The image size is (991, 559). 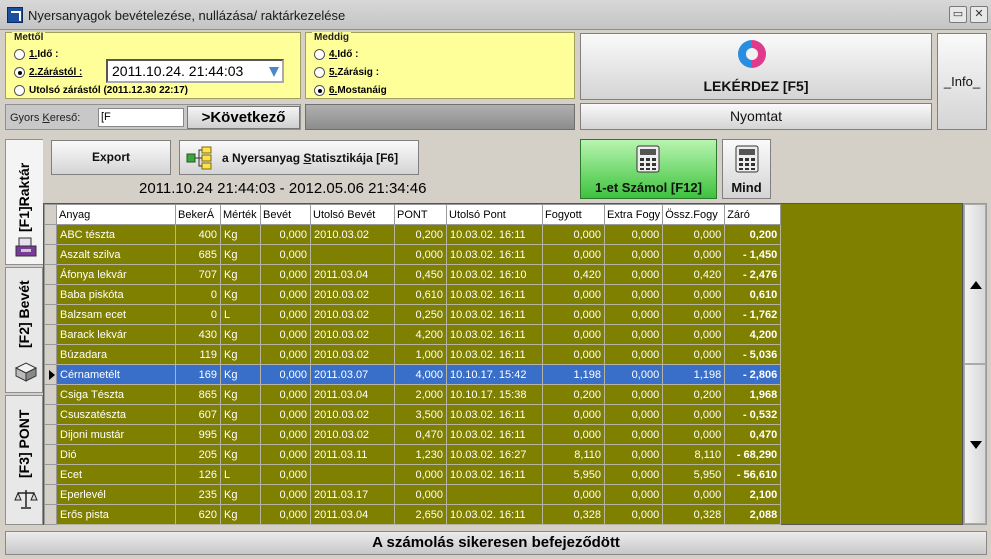 What do you see at coordinates (319, 90) in the screenshot?
I see `radio-to-now-circle` at bounding box center [319, 90].